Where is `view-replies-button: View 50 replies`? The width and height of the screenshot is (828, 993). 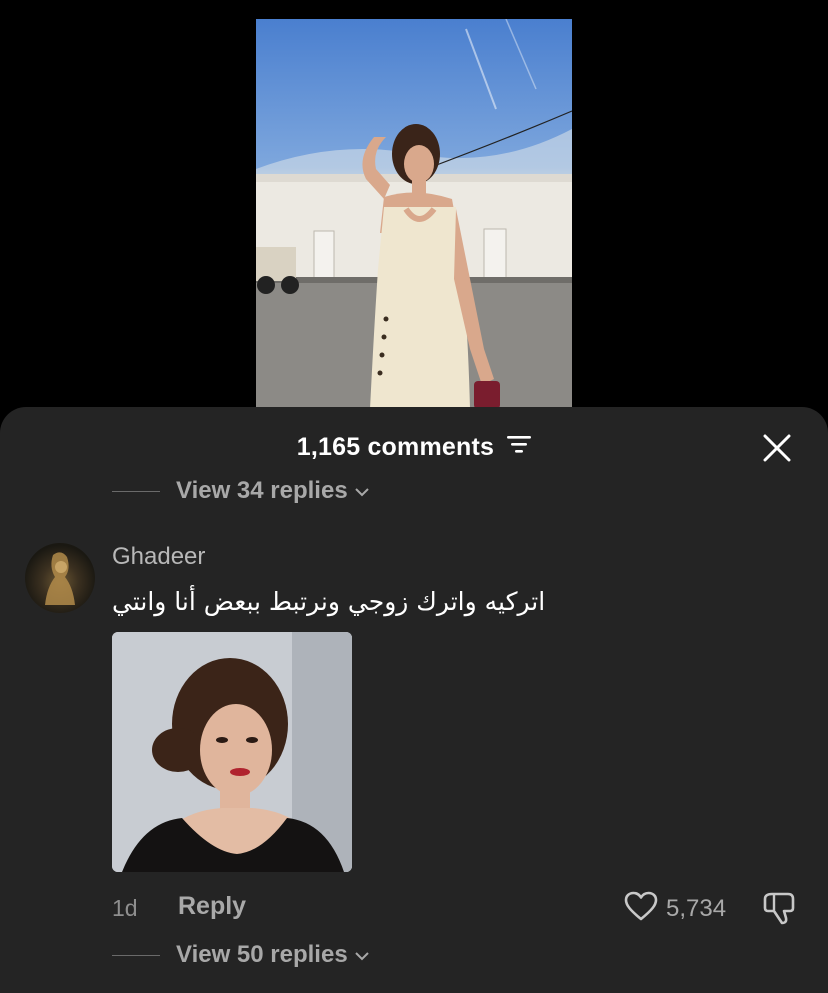
view-replies-button: View 50 replies is located at coordinates (241, 955).